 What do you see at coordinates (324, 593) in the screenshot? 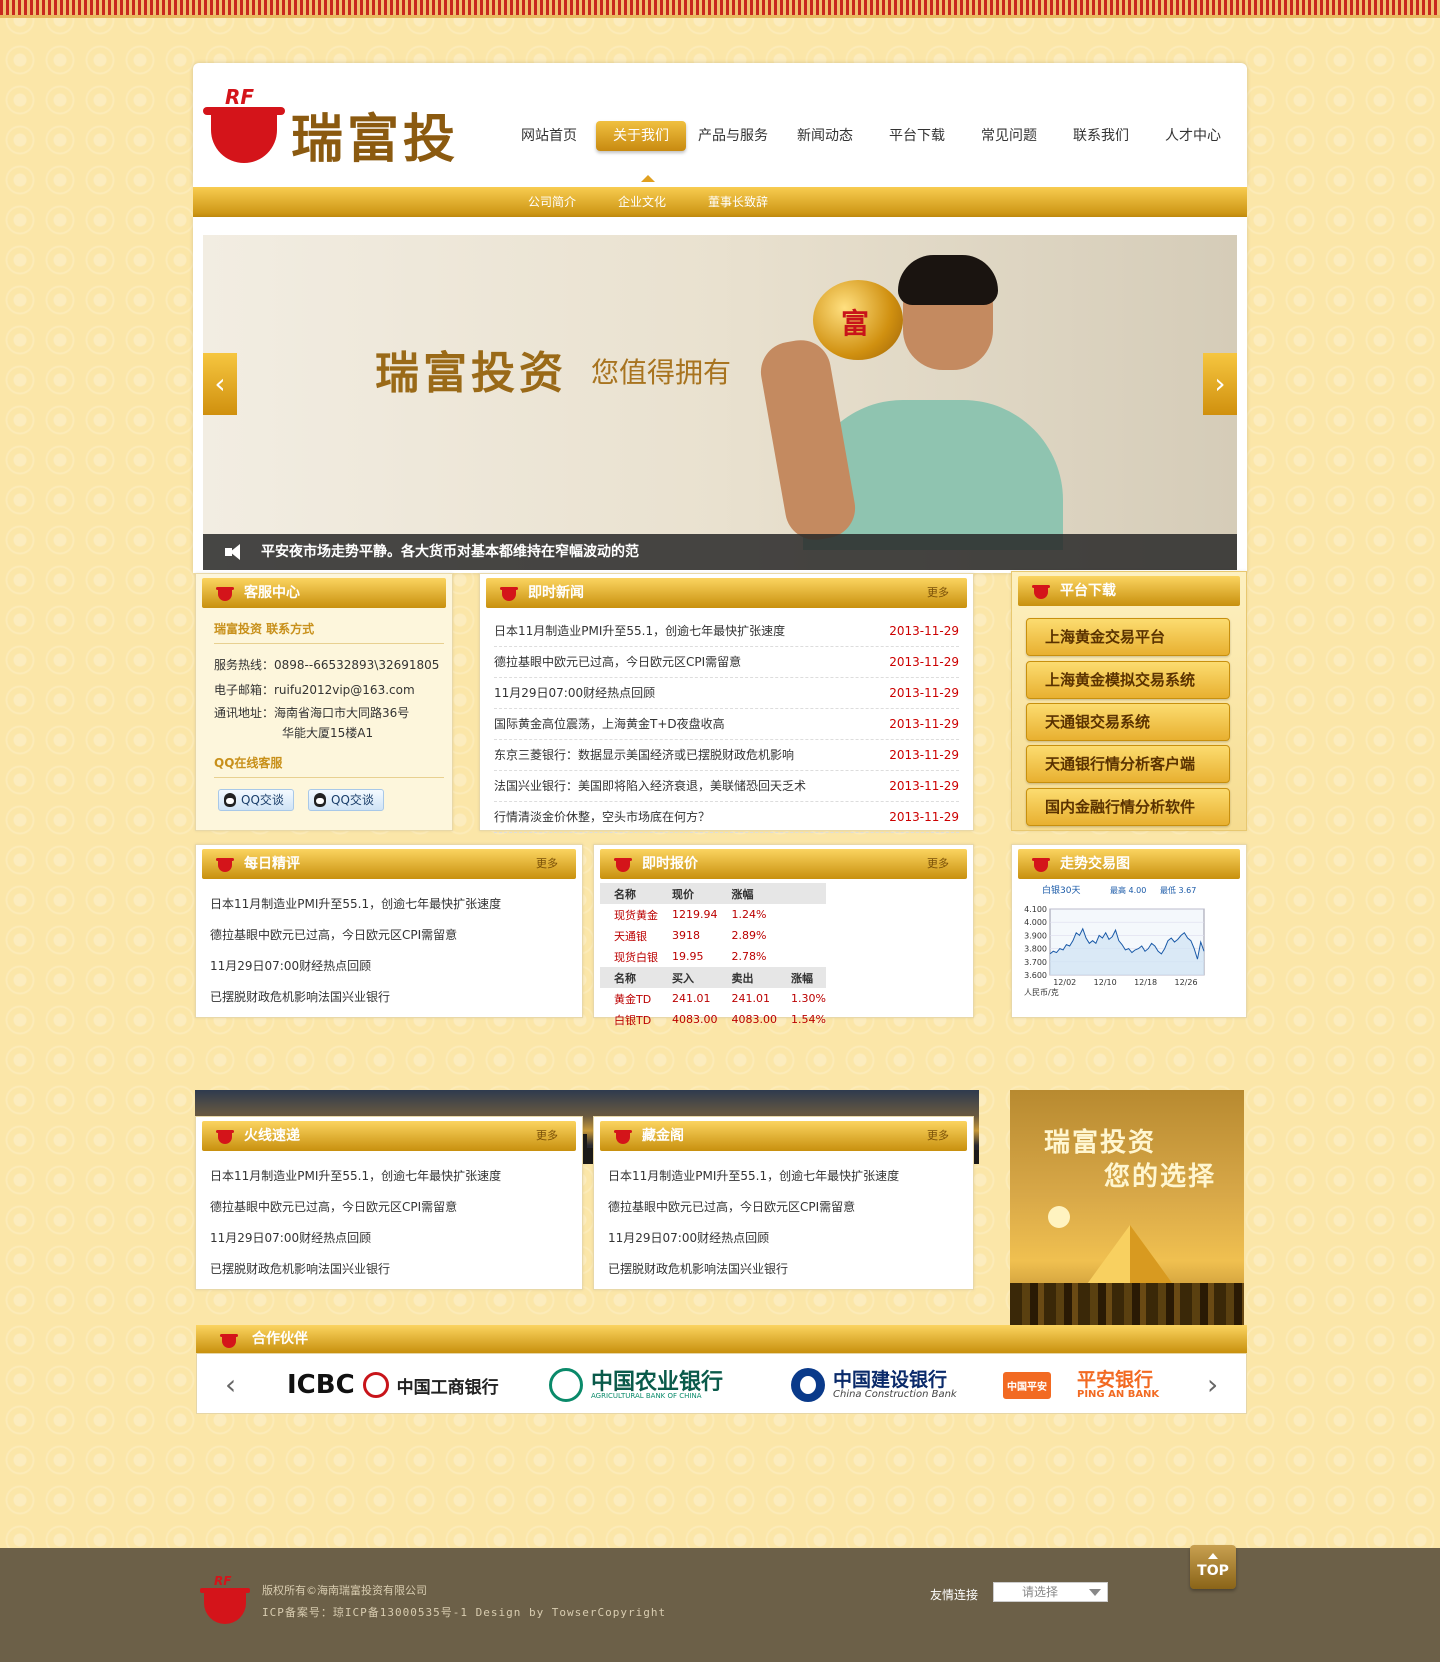
I see `service-header: 客服中心` at bounding box center [324, 593].